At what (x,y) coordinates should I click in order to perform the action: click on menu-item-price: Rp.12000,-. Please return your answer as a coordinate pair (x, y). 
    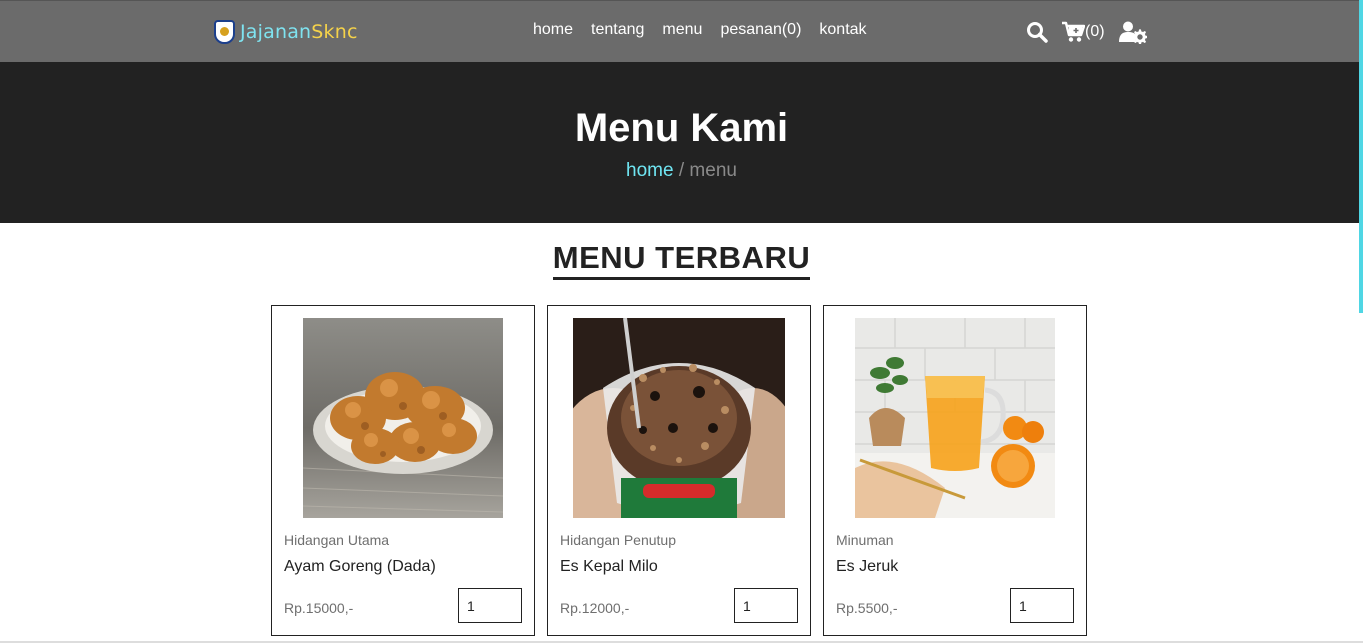
    Looking at the image, I should click on (595, 608).